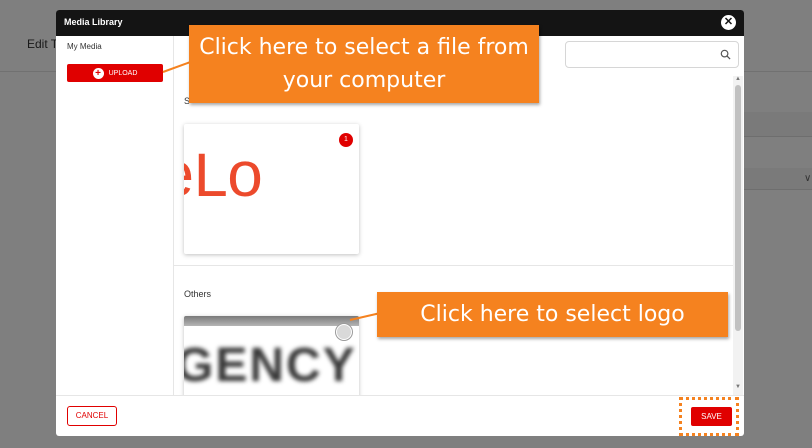 This screenshot has width=812, height=448. Describe the element at coordinates (270, 365) in the screenshot. I see `logo-thumbnail-text: GENCY` at that location.